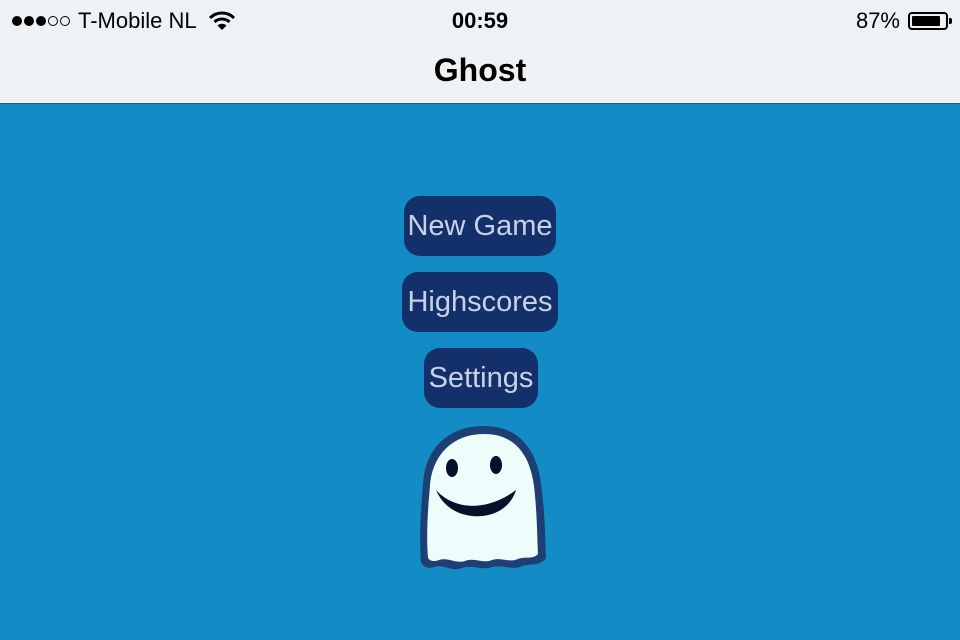 The height and width of the screenshot is (640, 960). Describe the element at coordinates (480, 226) in the screenshot. I see `new-game-button: New Game` at that location.